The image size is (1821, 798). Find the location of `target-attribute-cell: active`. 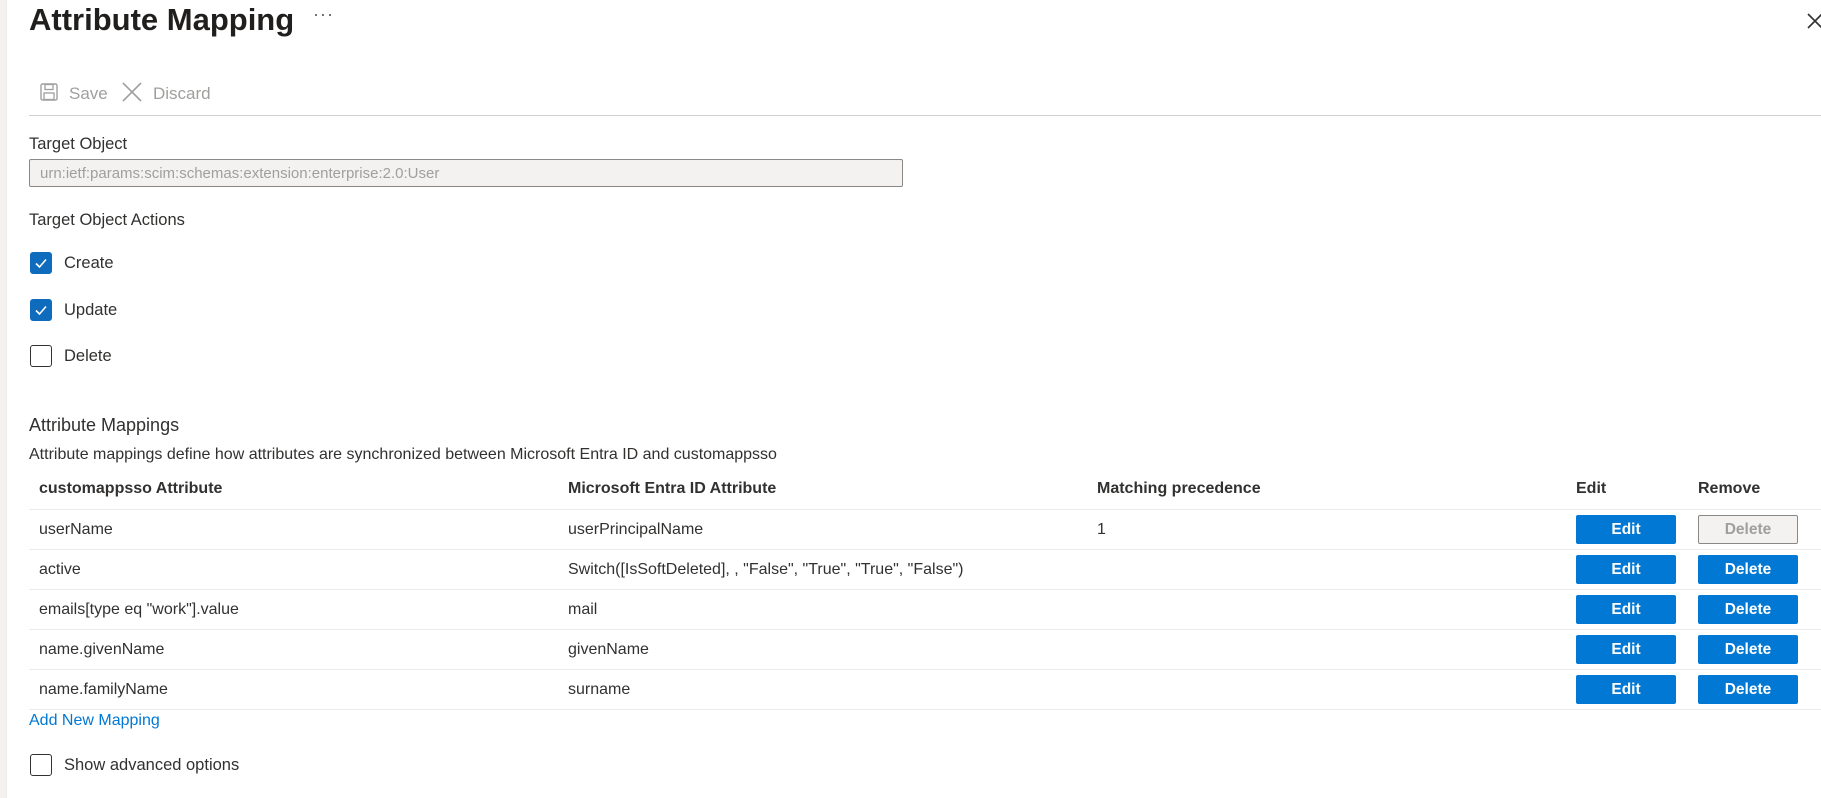

target-attribute-cell: active is located at coordinates (60, 569).